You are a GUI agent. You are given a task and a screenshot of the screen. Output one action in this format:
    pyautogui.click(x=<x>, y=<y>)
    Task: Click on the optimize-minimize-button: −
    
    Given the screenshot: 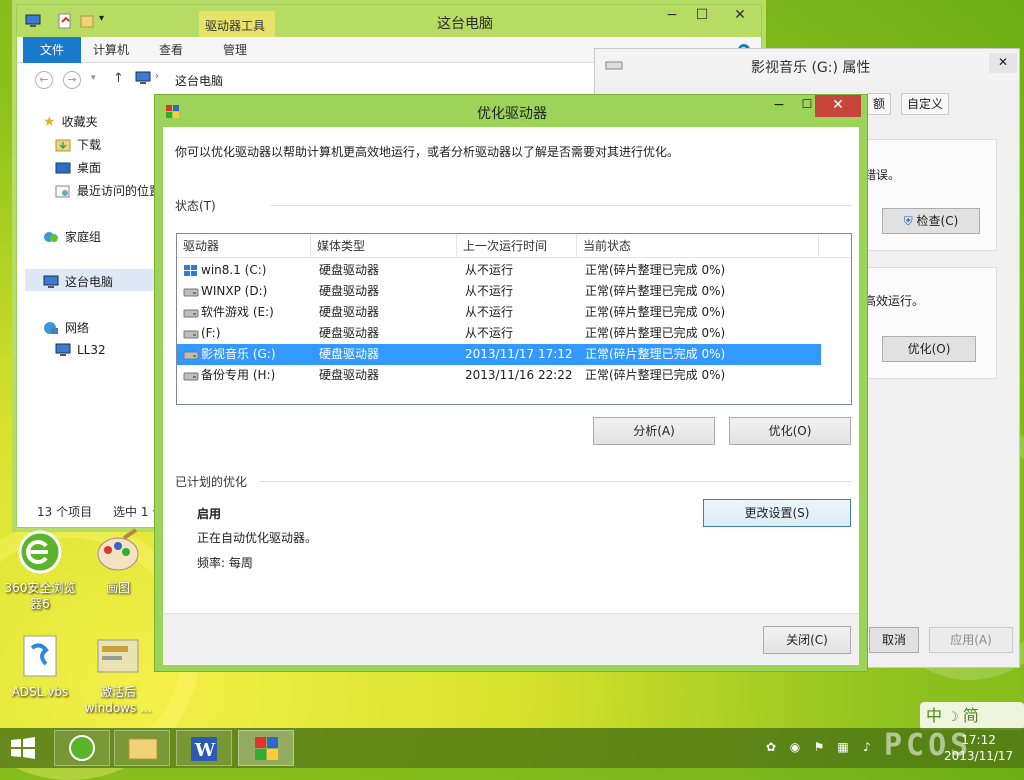 What is the action you would take?
    pyautogui.click(x=779, y=105)
    